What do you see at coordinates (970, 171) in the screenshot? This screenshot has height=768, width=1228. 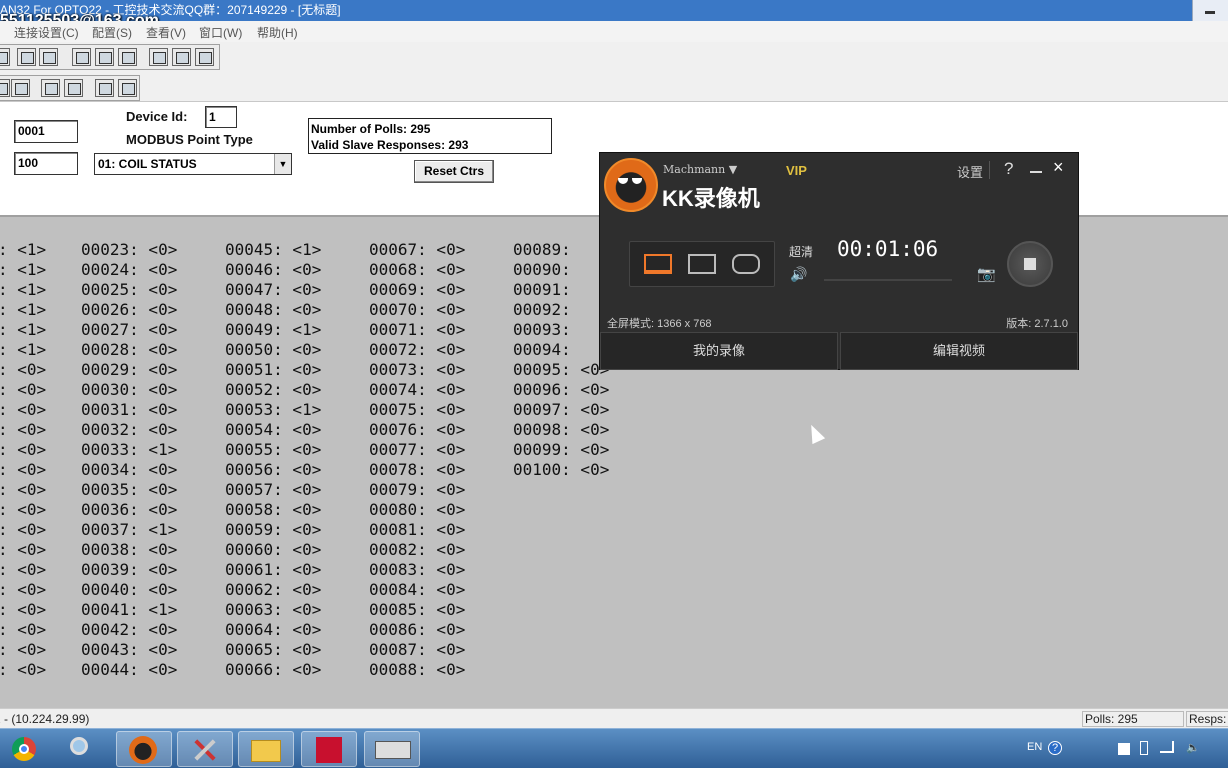 I see `settings-button: 设置` at bounding box center [970, 171].